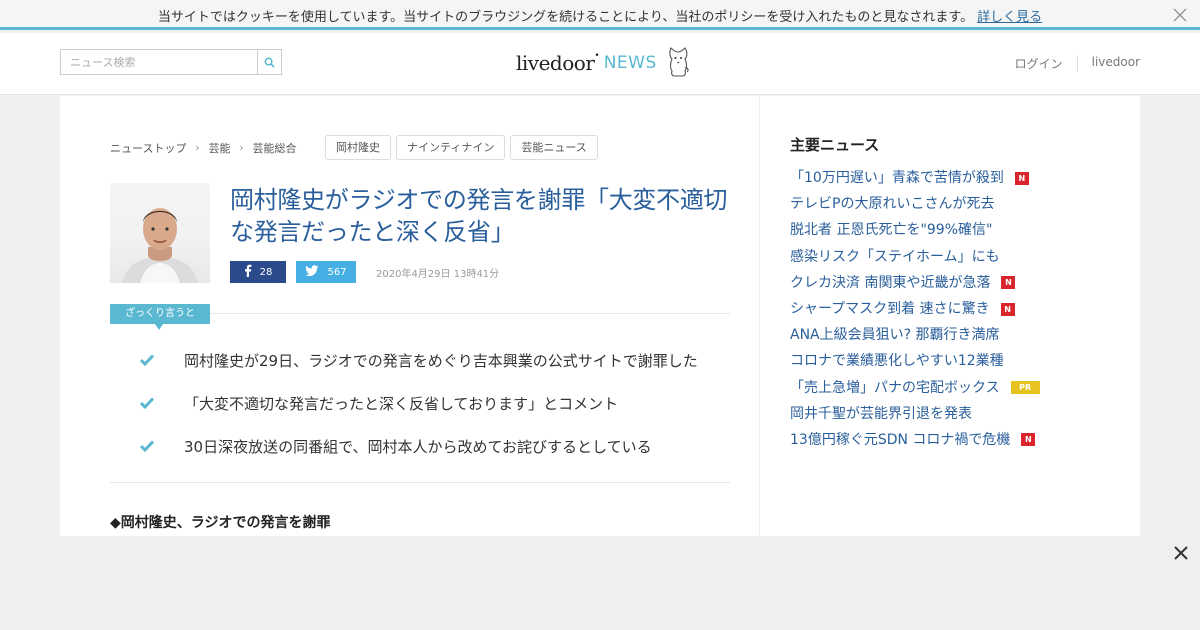 This screenshot has width=1200, height=630. What do you see at coordinates (203, 148) in the screenshot?
I see `breadcrumb: ニューストップ › 芸能 › 芸能総合` at bounding box center [203, 148].